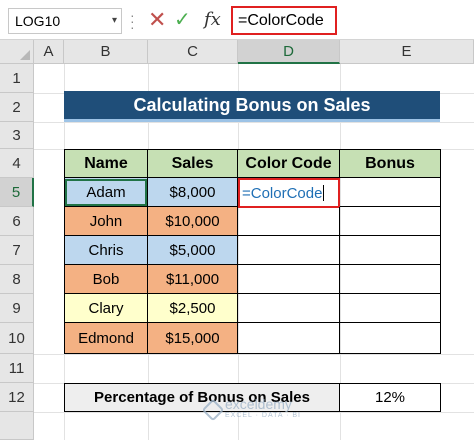 Image resolution: width=474 pixels, height=440 pixels. Describe the element at coordinates (258, 404) in the screenshot. I see `watermark-brand: exceldemy` at that location.